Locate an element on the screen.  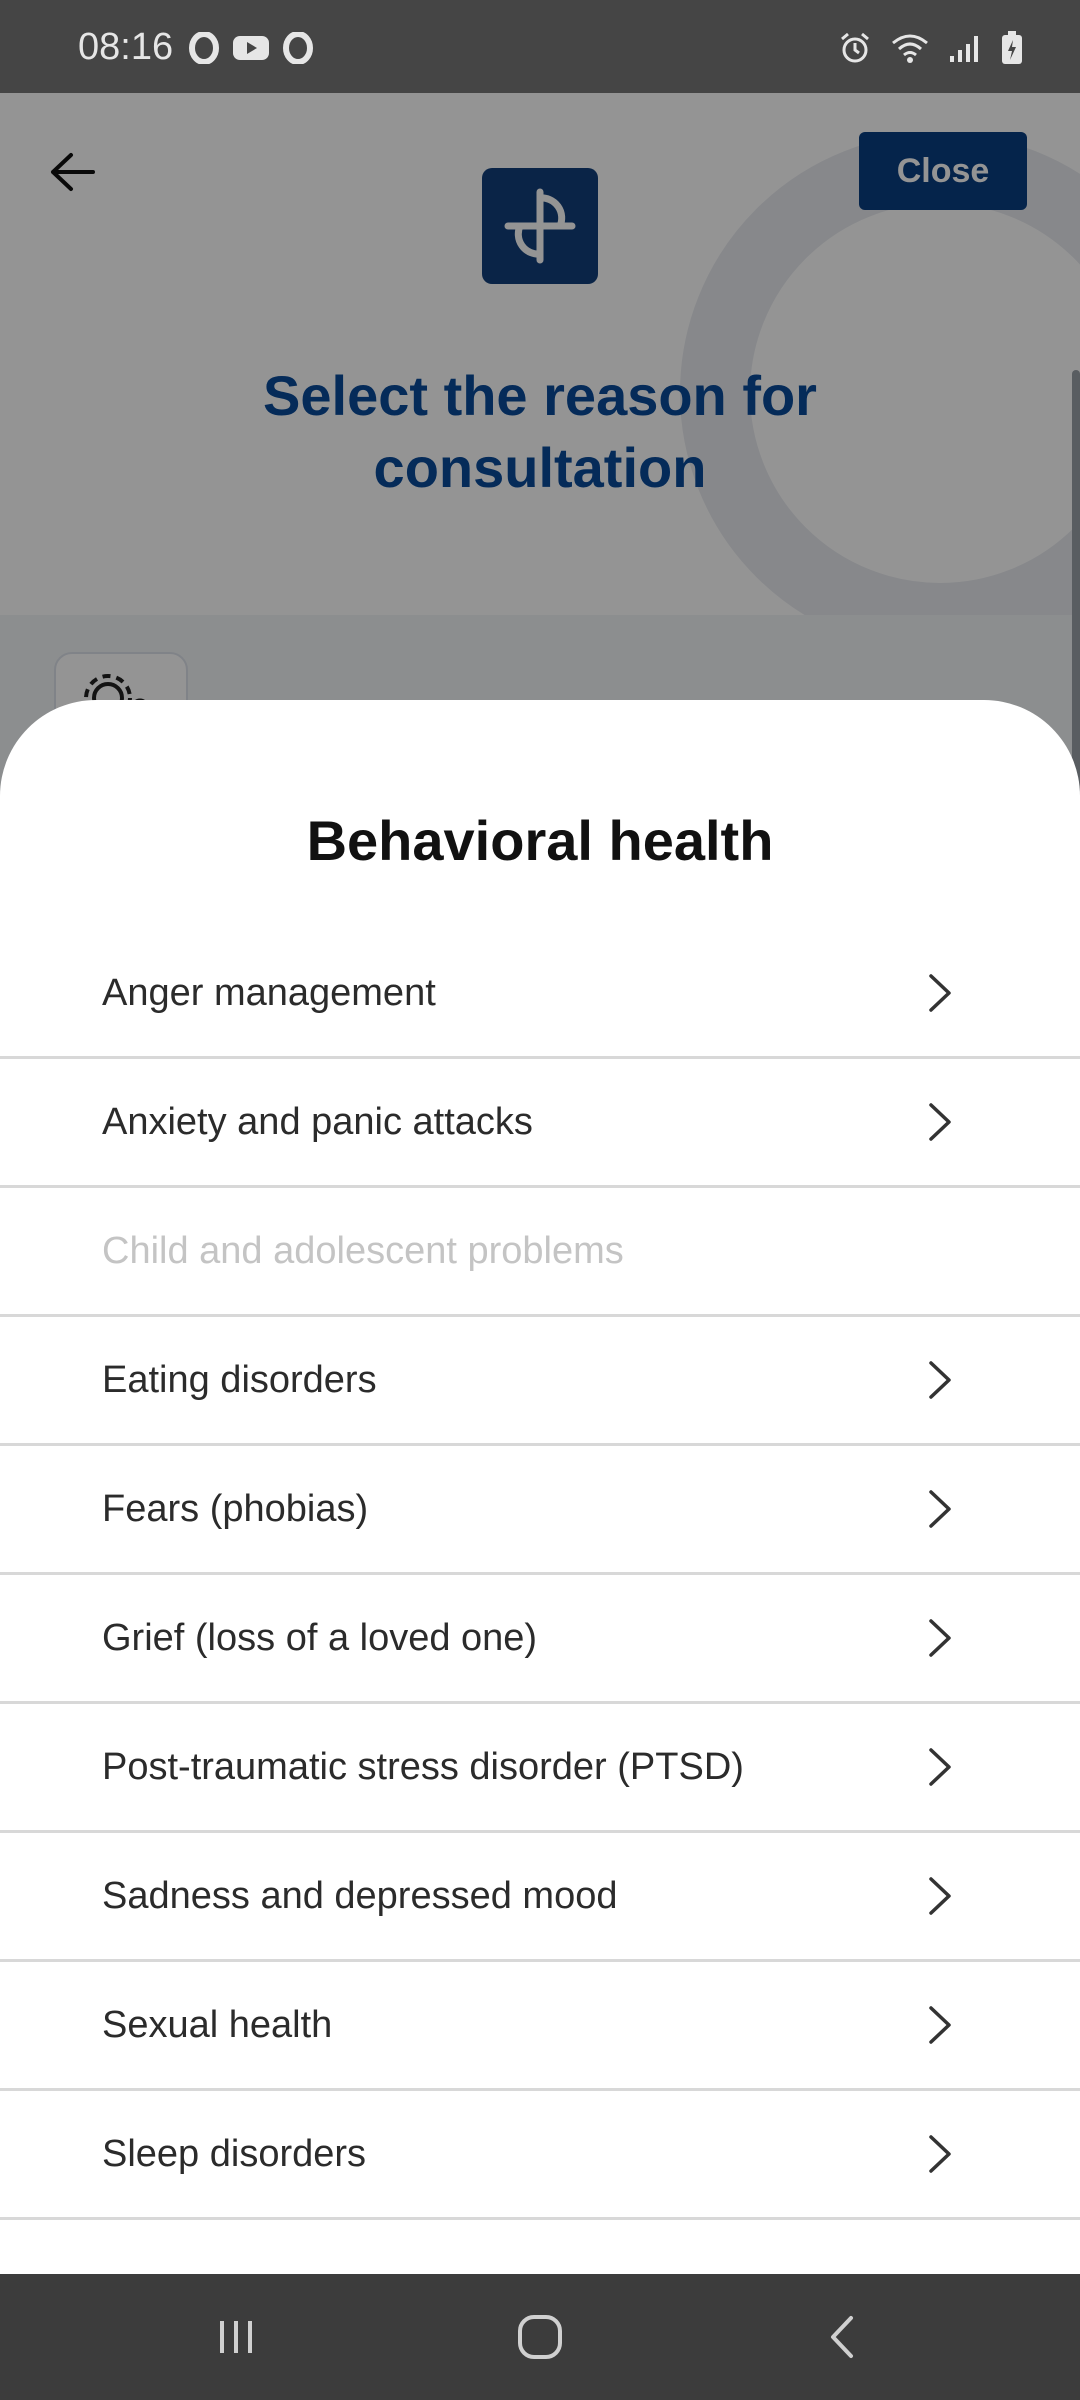
home-button is located at coordinates (540, 2337).